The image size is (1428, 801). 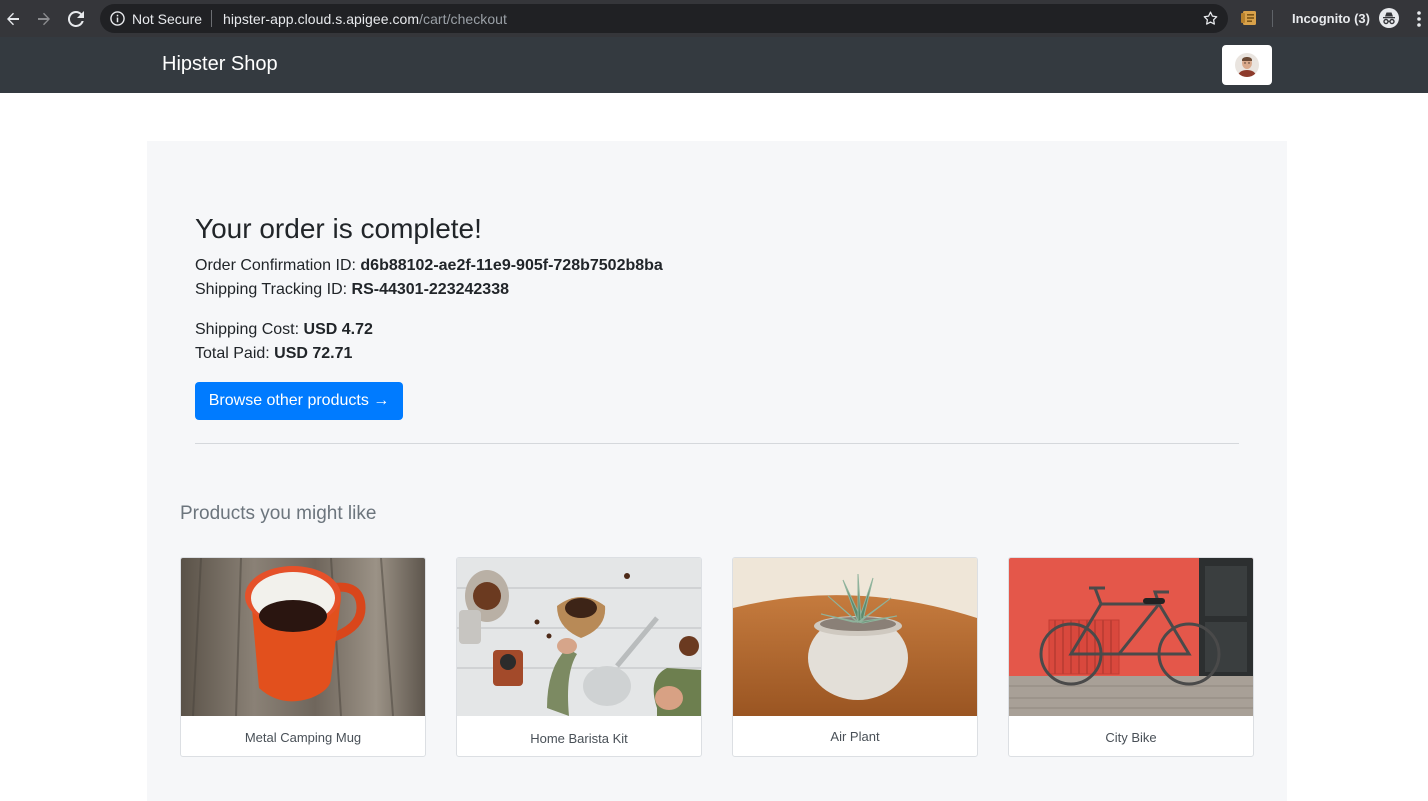 I want to click on product-name-metal-camping-mug: Metal Camping Mug, so click(x=303, y=737).